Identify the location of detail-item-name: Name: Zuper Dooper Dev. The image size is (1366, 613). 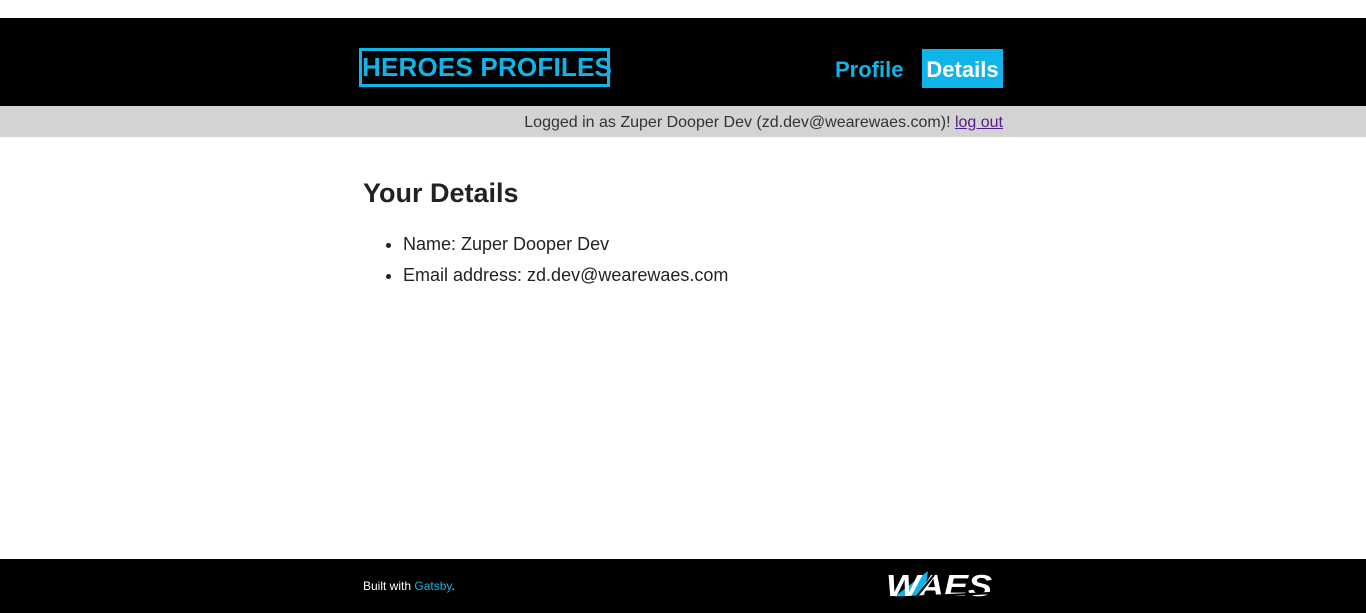
(565, 244).